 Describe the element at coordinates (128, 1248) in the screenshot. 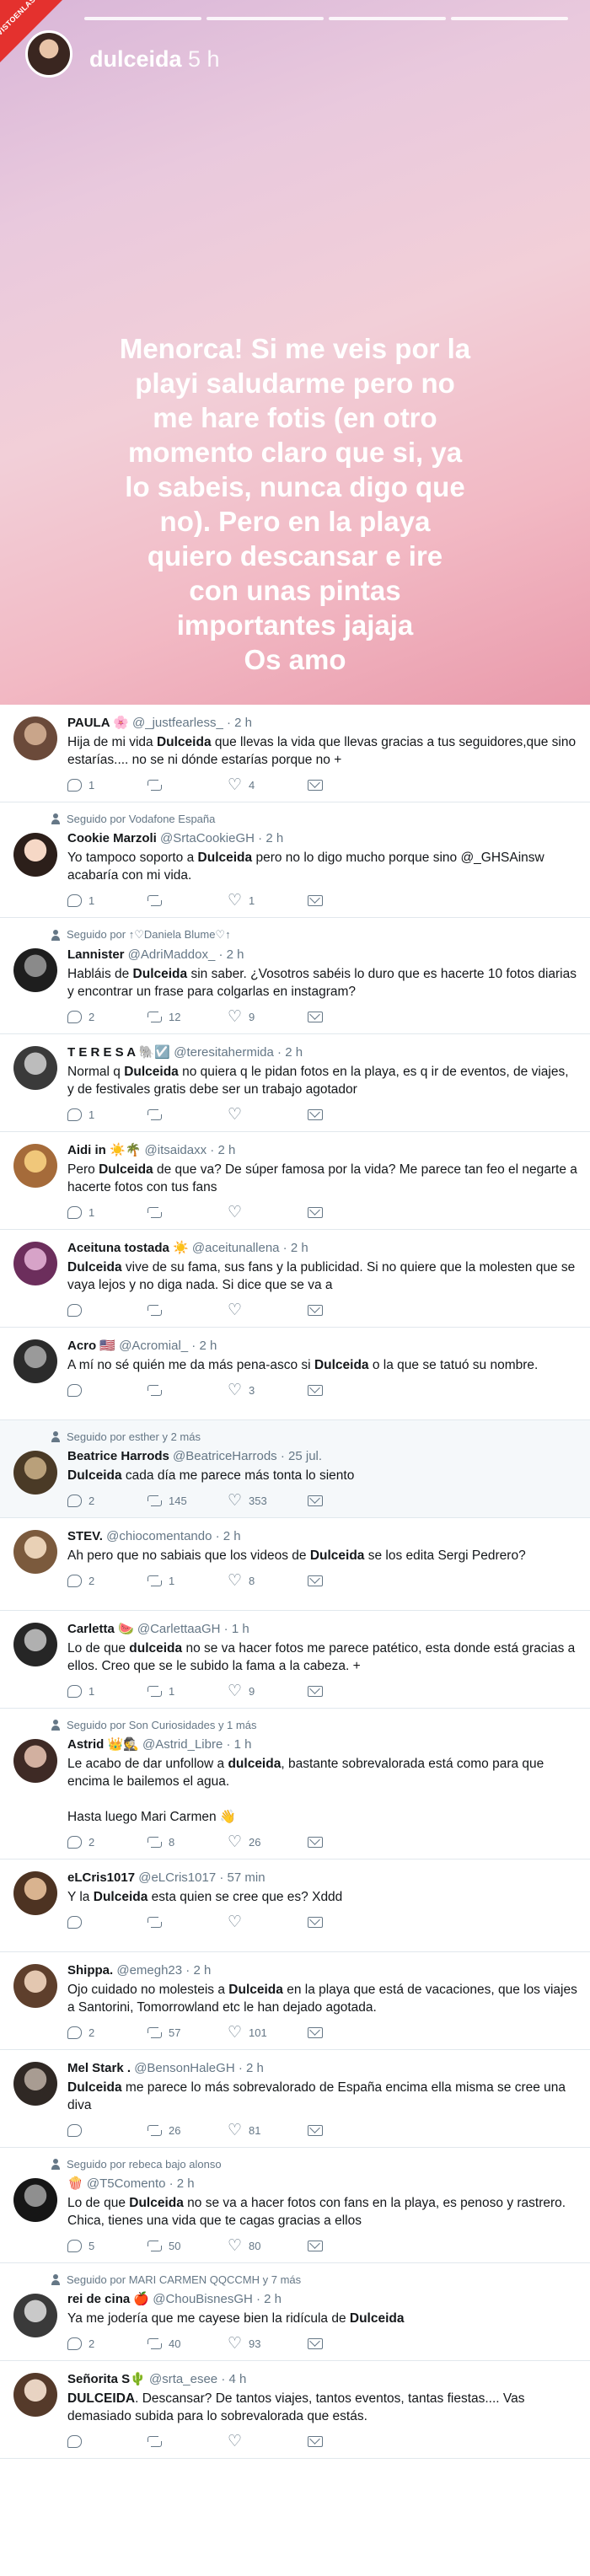

I see `display-name: Aceituna tostada ☀️` at that location.